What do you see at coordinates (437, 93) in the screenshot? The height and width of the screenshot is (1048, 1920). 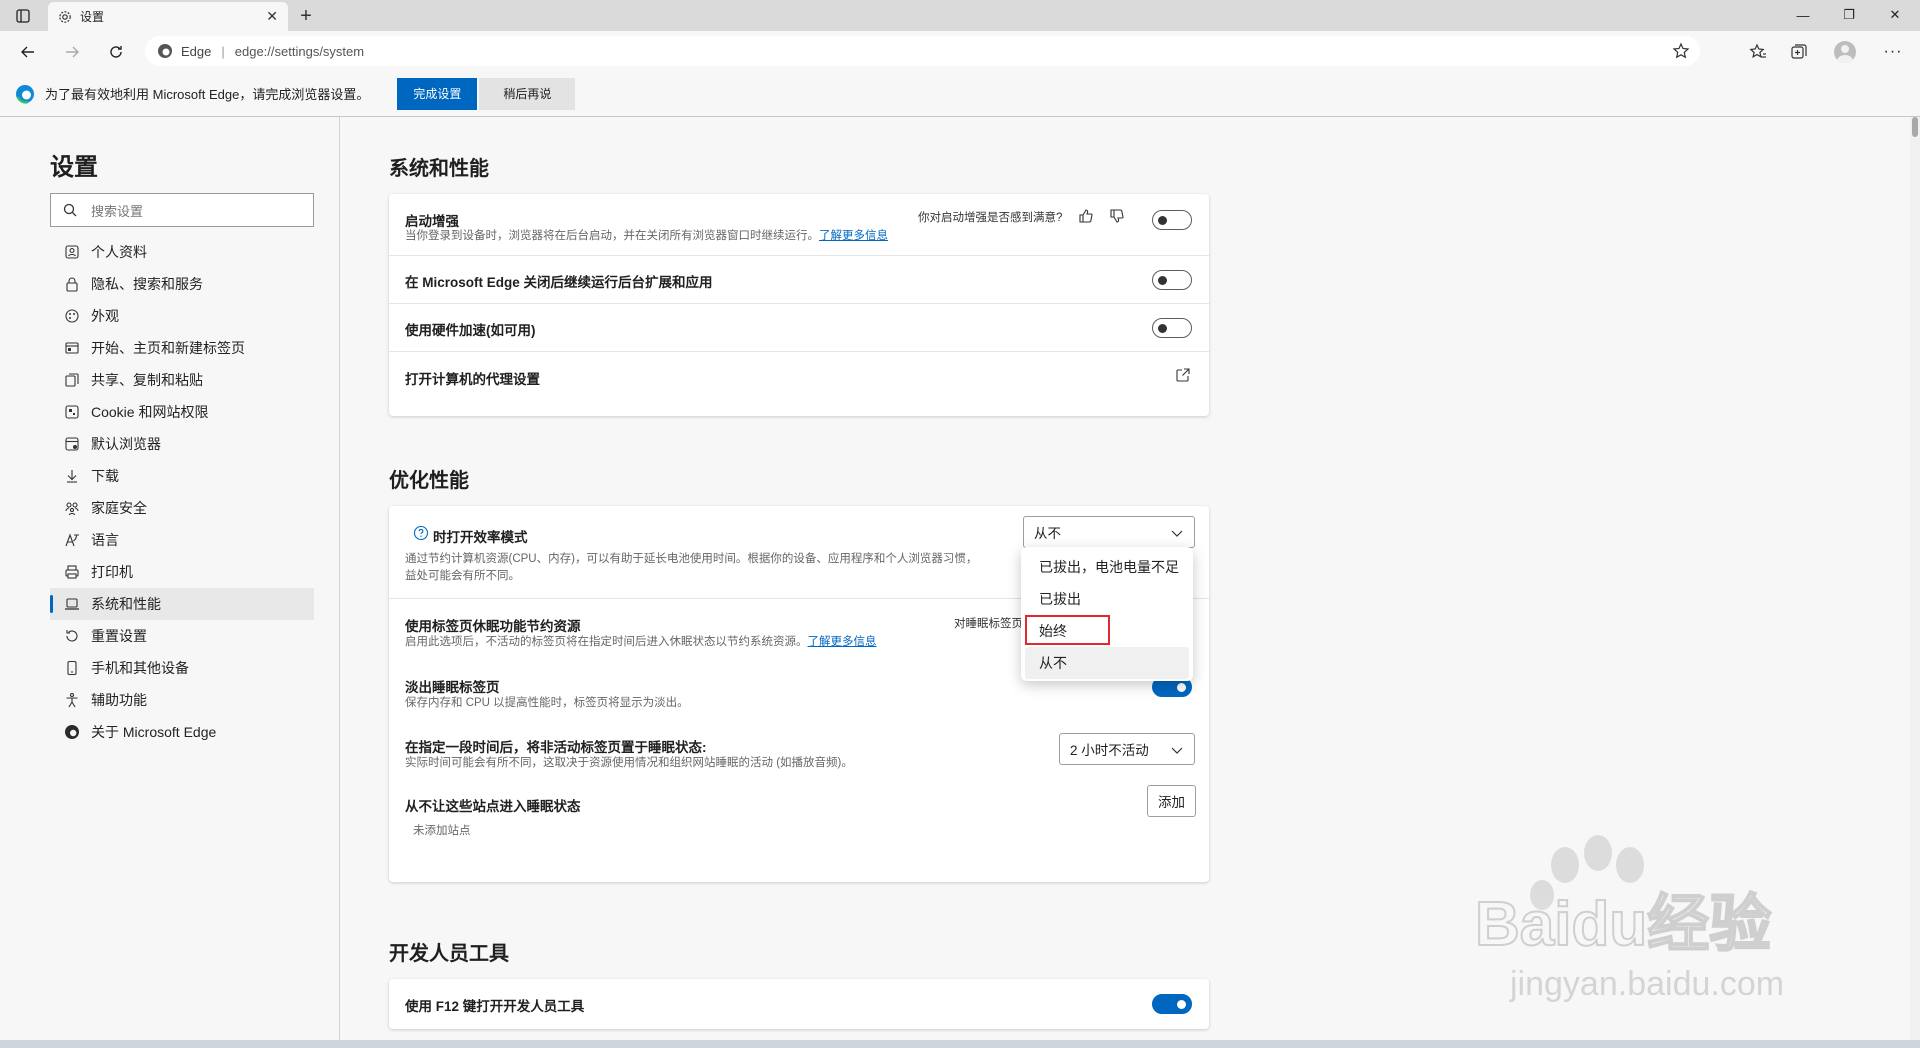 I see `complete-setup-button: 完成设置` at bounding box center [437, 93].